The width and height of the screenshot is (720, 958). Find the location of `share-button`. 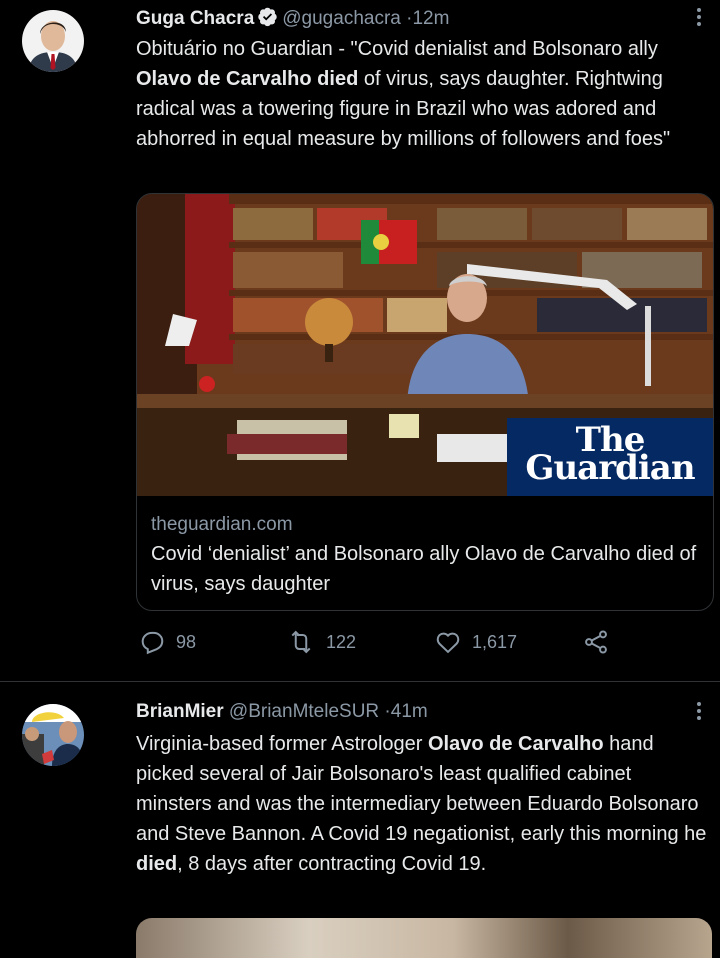

share-button is located at coordinates (601, 642).